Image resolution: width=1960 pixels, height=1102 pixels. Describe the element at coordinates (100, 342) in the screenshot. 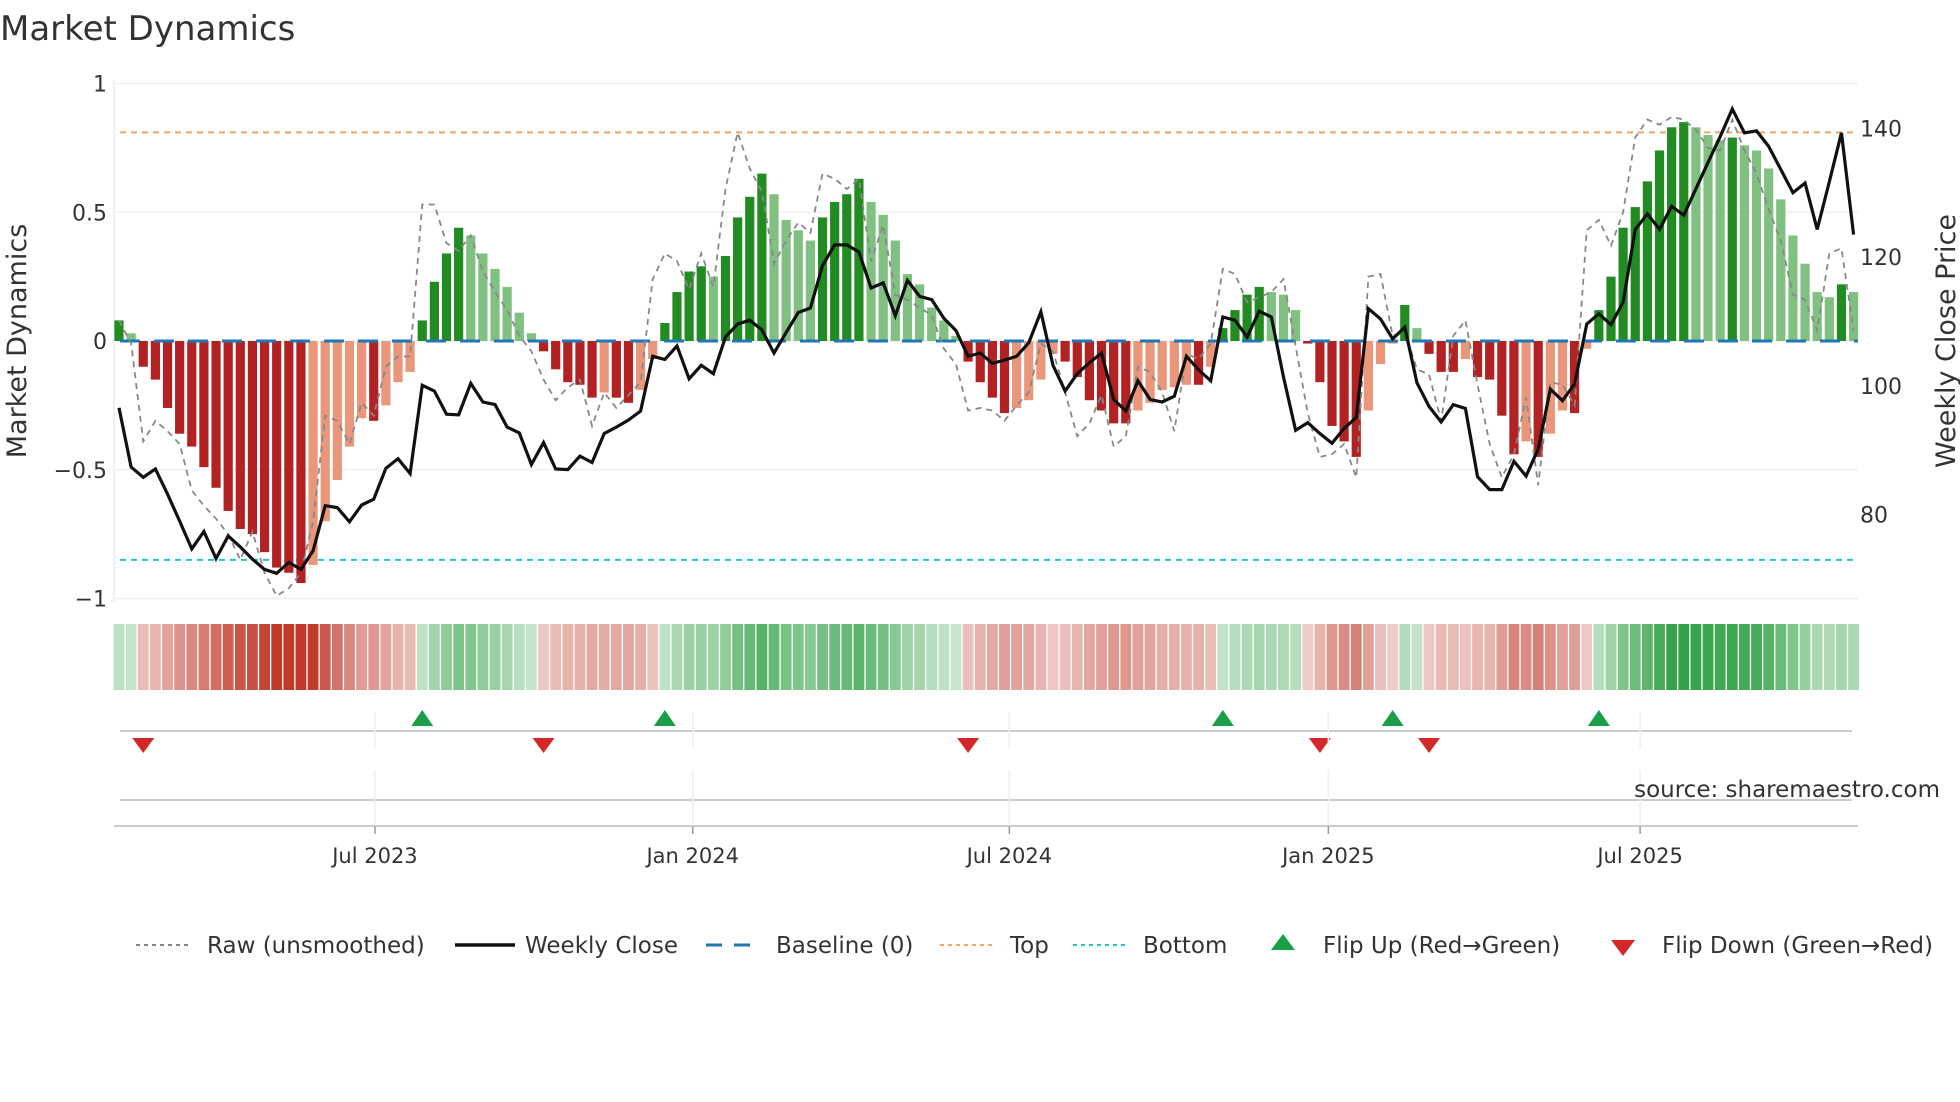

I see `left-tick-label: 0` at that location.